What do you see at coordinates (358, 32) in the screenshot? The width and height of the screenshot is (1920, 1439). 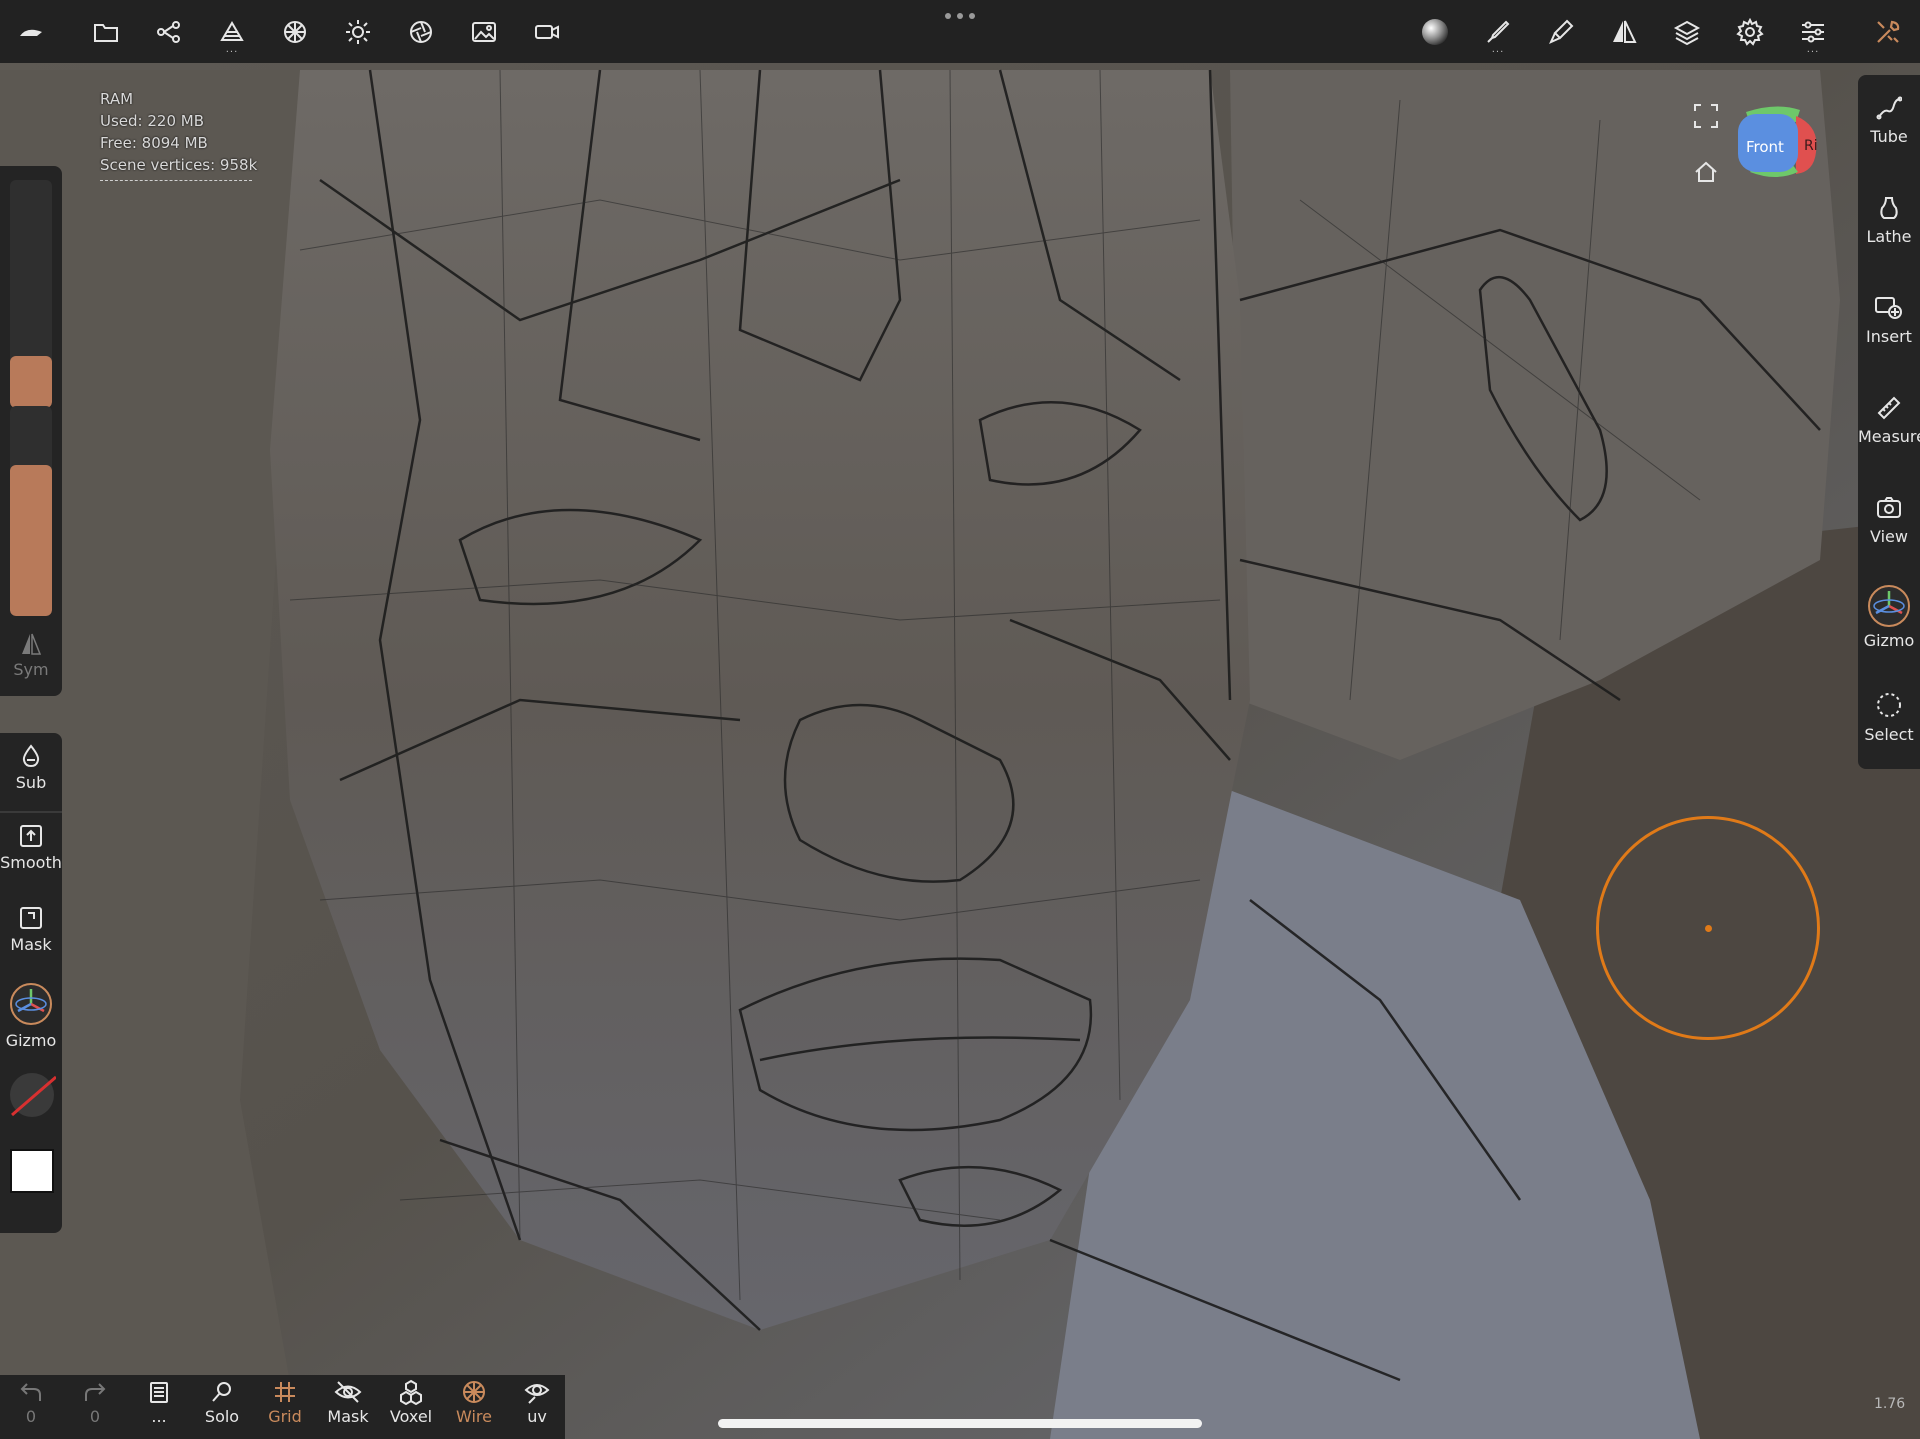 I see `light-icon` at bounding box center [358, 32].